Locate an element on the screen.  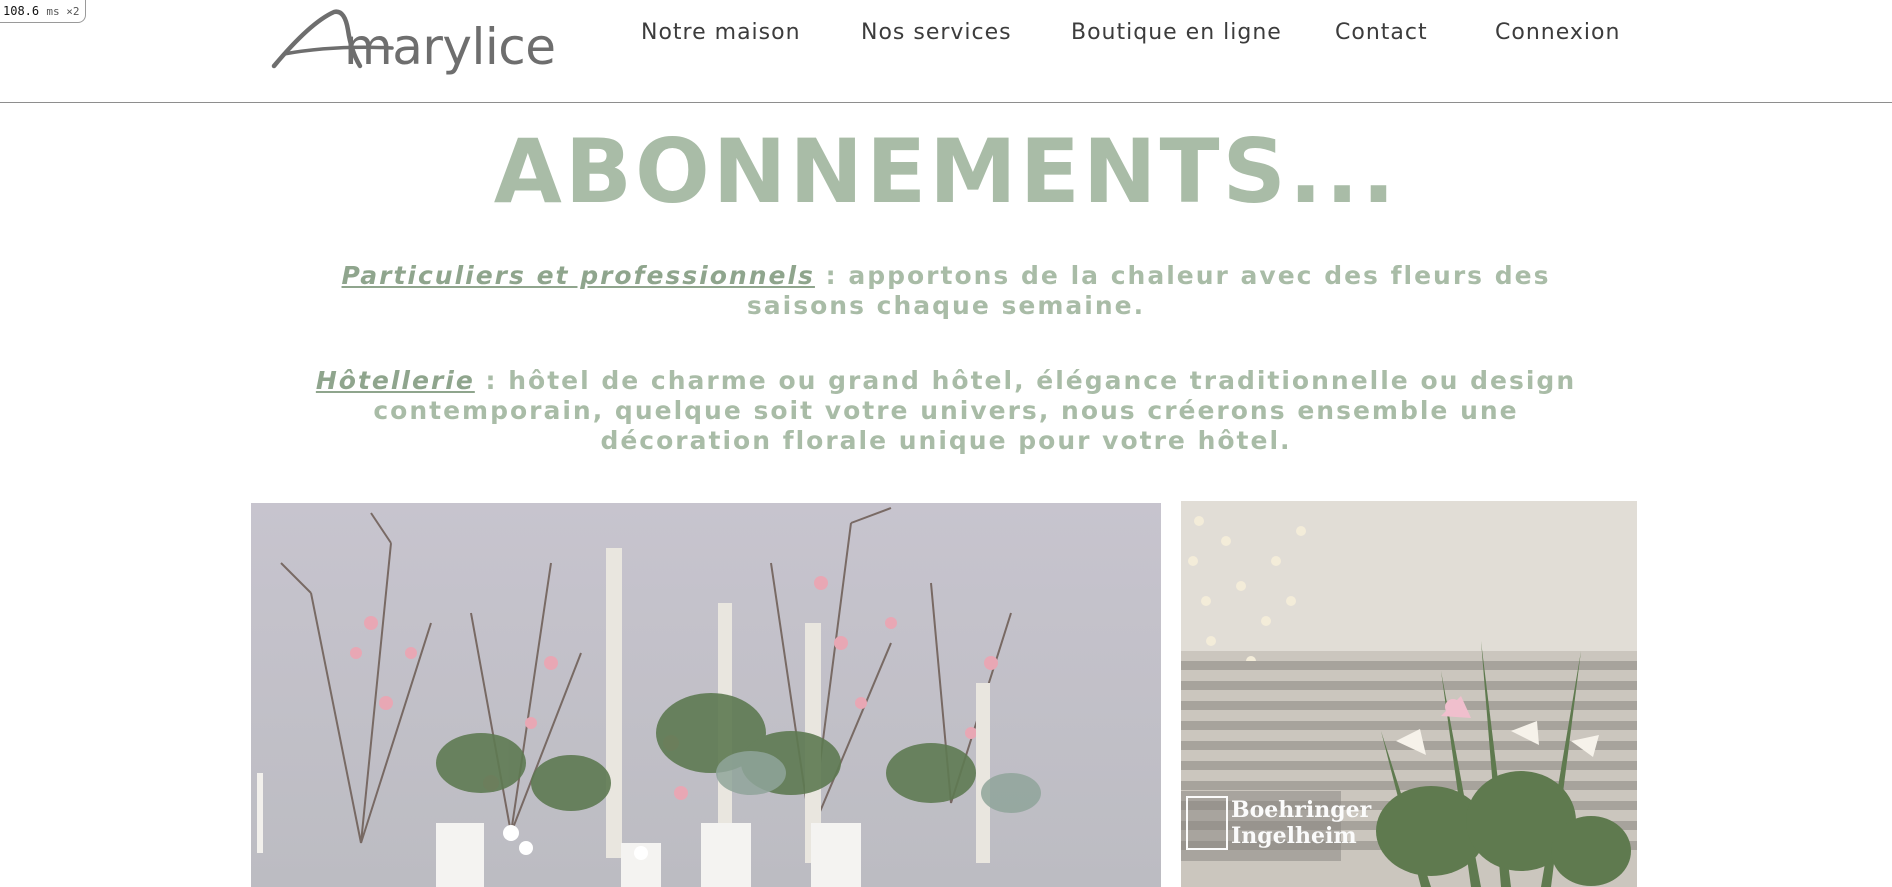
perf-unit: ms ×2 is located at coordinates (63, 11).